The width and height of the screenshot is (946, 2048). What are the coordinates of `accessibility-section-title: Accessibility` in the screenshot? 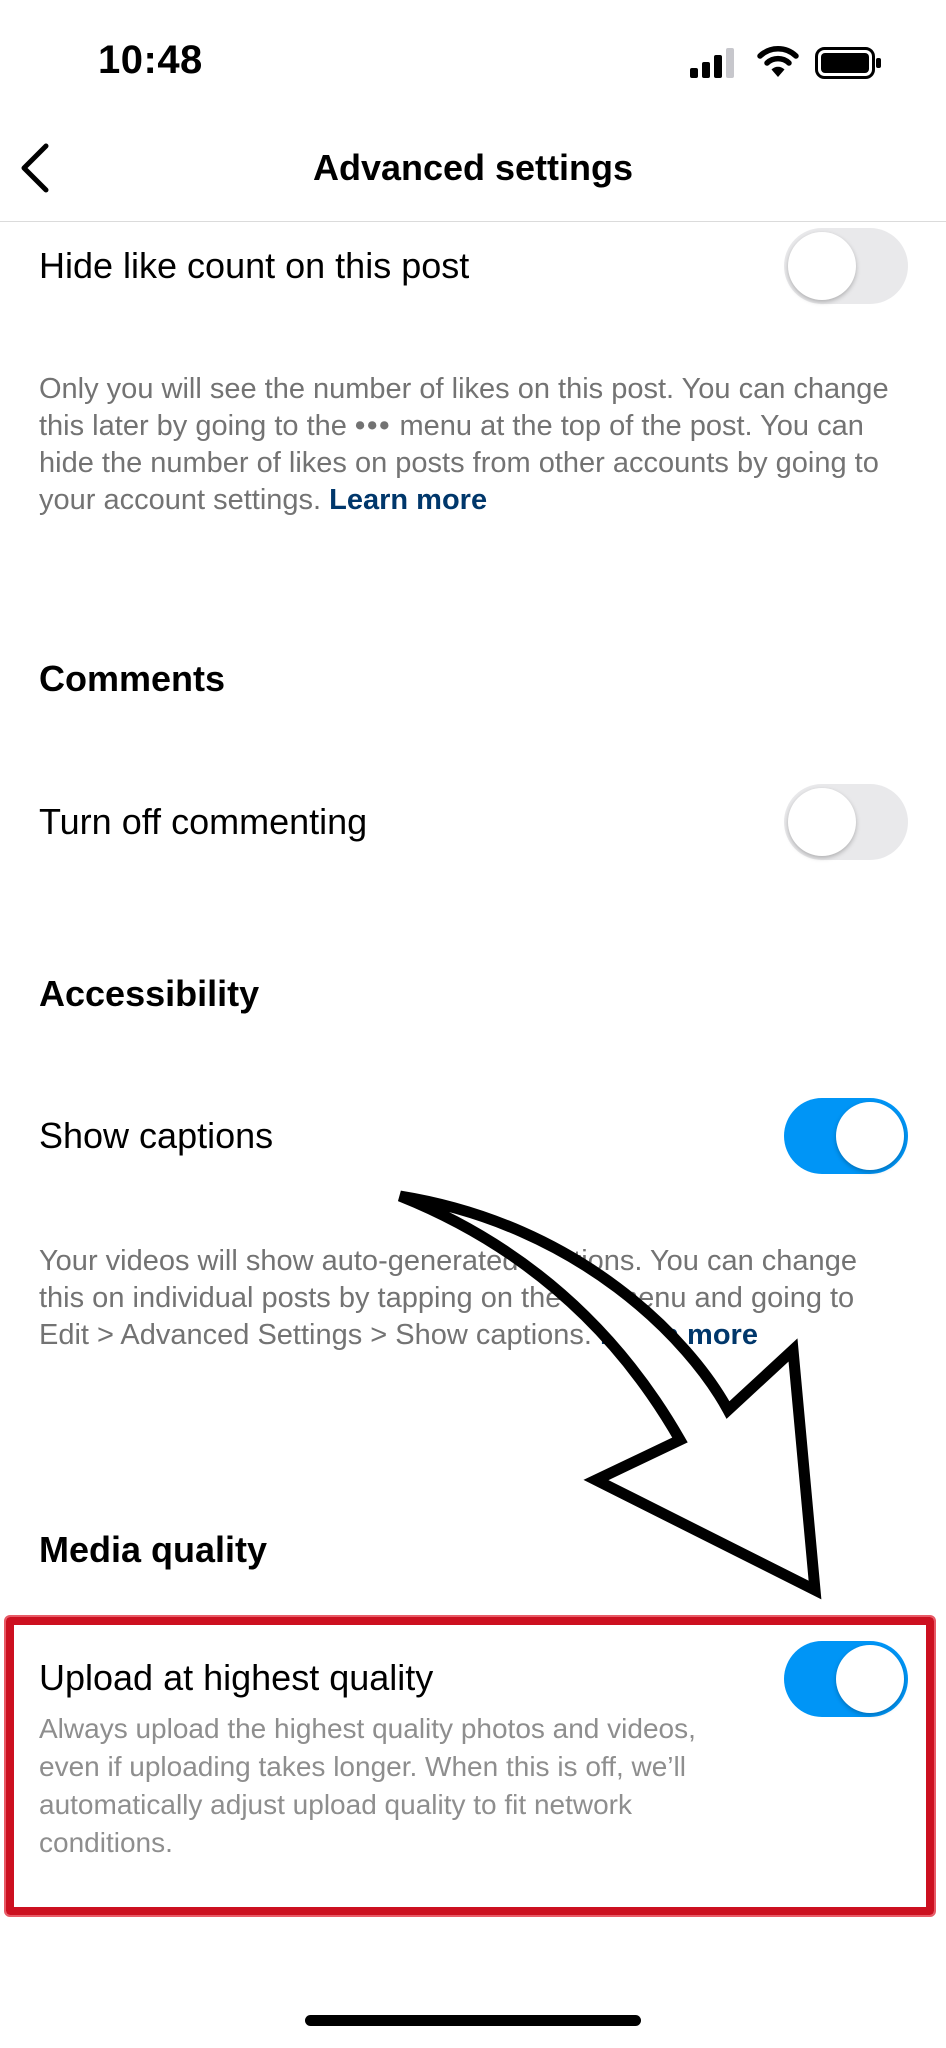 It's located at (149, 993).